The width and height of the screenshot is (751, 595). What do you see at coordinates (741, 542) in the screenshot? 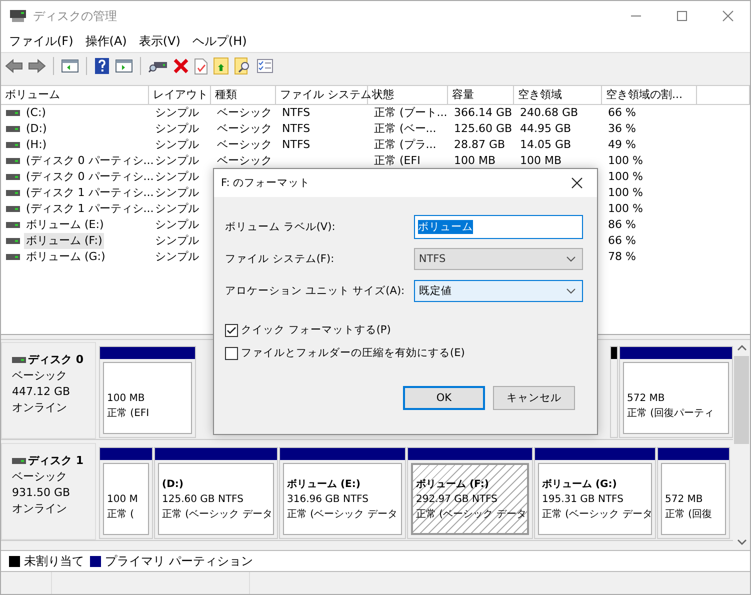
I see `scroll-down-icon` at bounding box center [741, 542].